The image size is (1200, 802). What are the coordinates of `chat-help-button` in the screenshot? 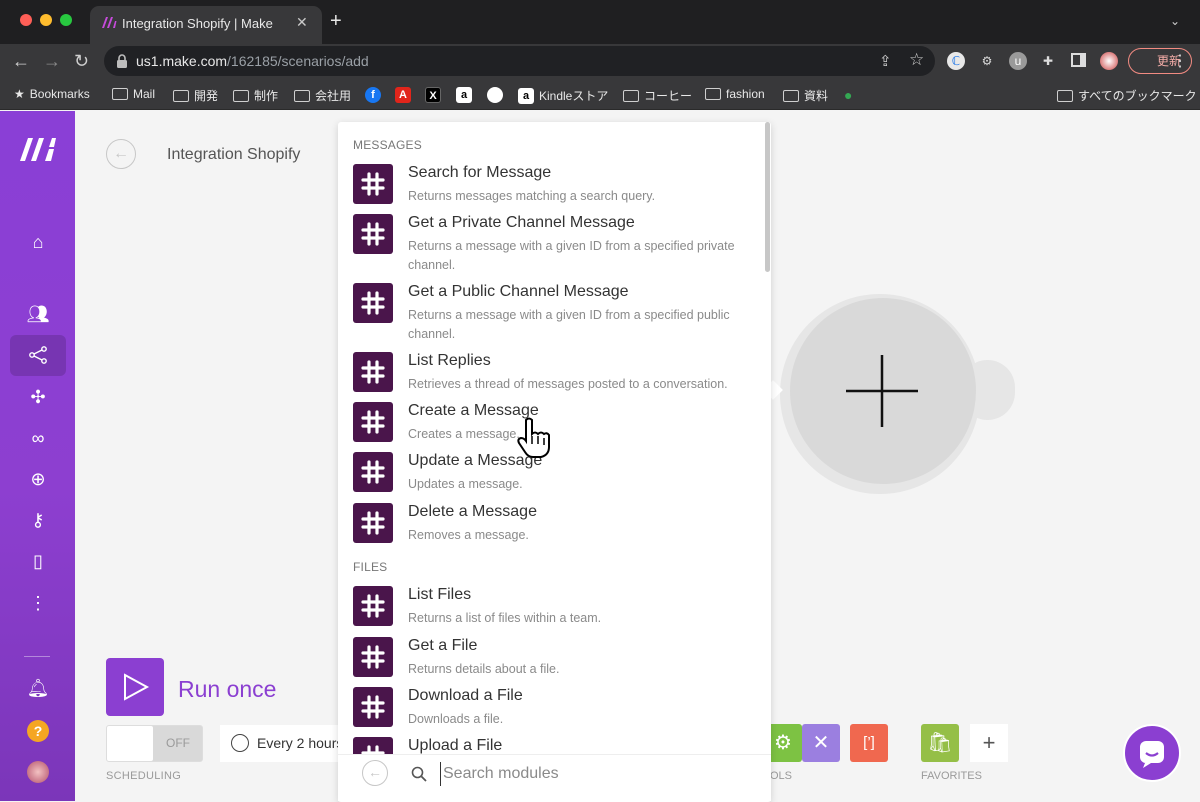 It's located at (1152, 753).